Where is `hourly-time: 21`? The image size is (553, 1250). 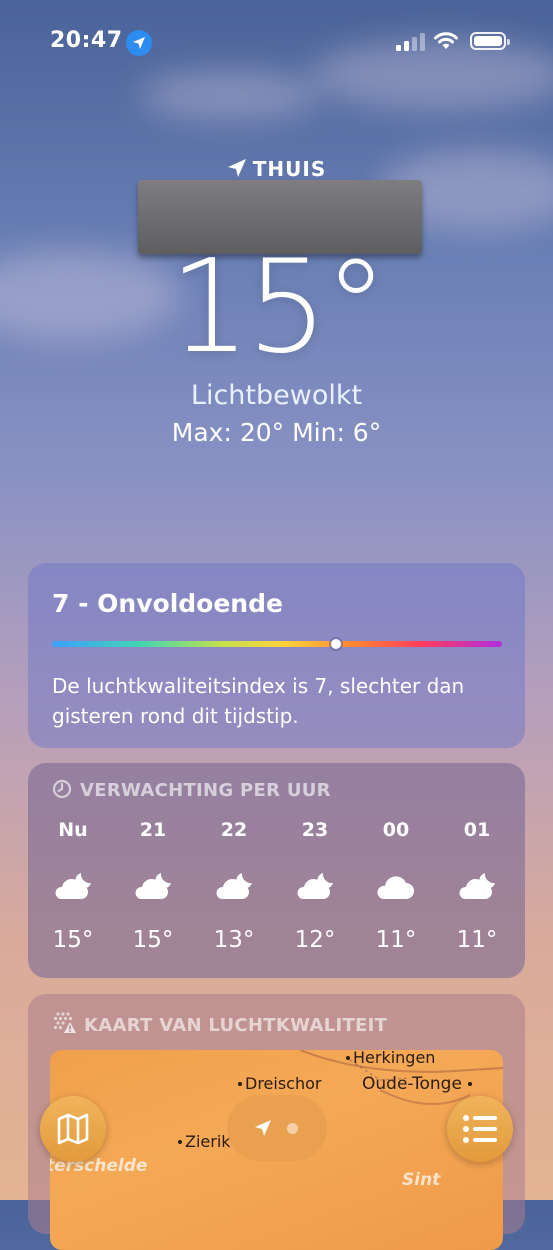 hourly-time: 21 is located at coordinates (153, 830).